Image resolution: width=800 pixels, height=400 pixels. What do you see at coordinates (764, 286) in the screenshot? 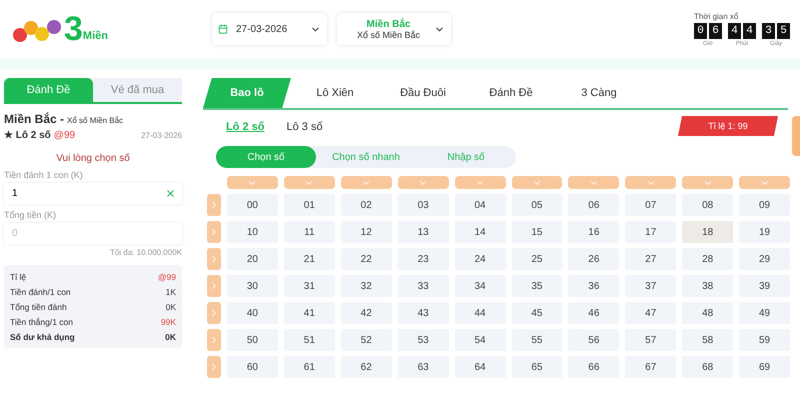
I see `number-cell: 39` at bounding box center [764, 286].